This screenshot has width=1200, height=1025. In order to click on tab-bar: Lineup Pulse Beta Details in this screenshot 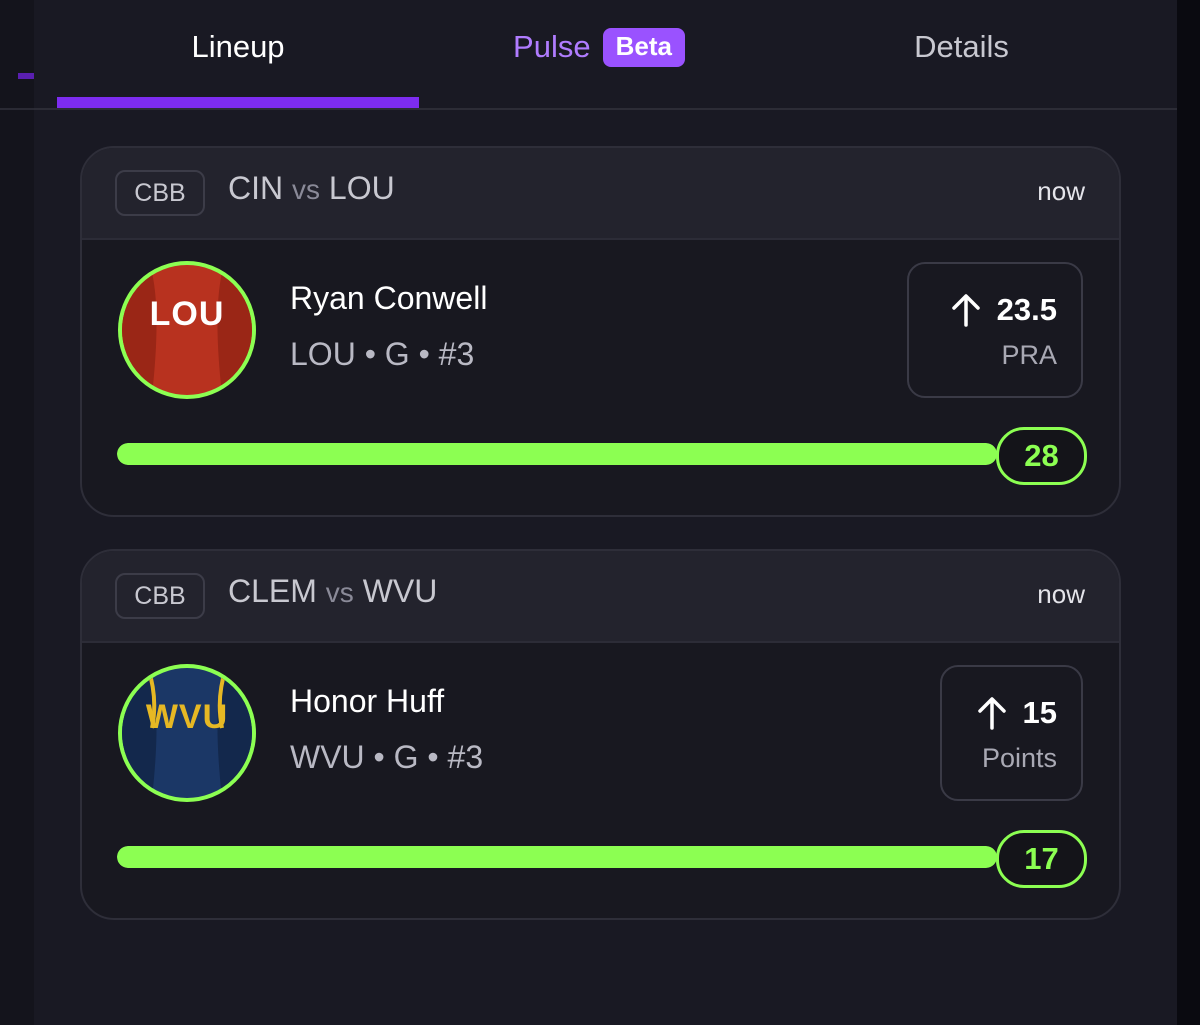, I will do `click(605, 55)`.